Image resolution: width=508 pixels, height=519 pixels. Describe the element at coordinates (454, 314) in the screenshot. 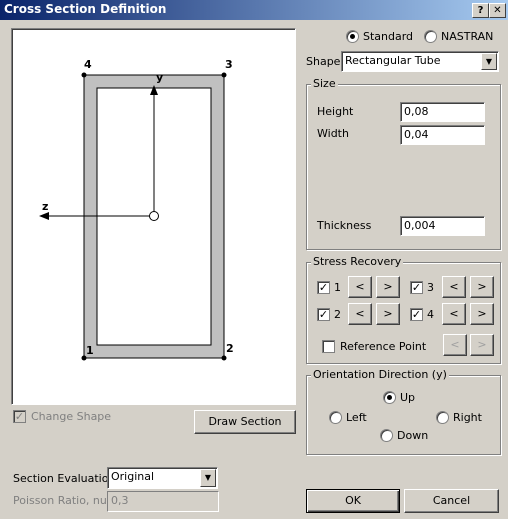

I see `stress-point-4-prev-button: <` at that location.